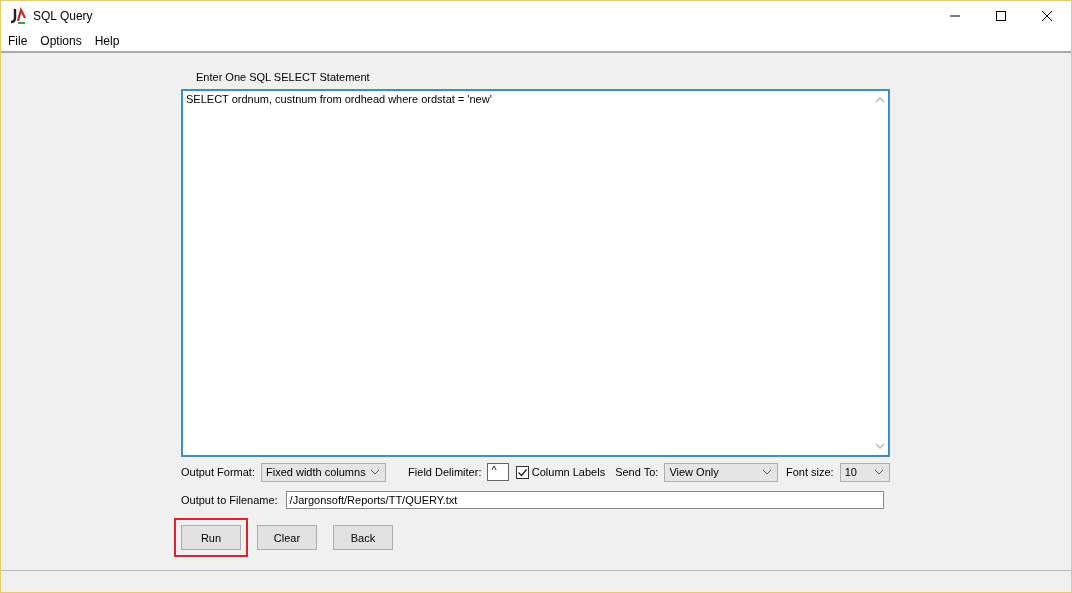 This screenshot has height=593, width=1072. What do you see at coordinates (522, 472) in the screenshot?
I see `column-labels-checkbox` at bounding box center [522, 472].